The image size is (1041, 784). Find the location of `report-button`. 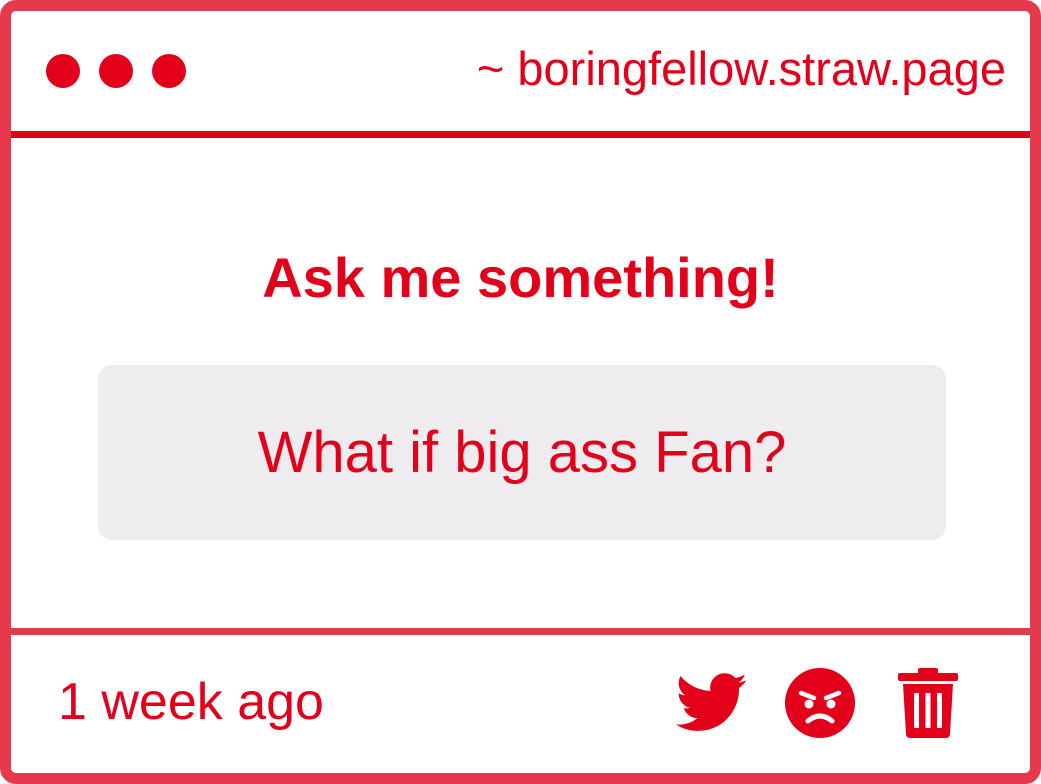

report-button is located at coordinates (820, 703).